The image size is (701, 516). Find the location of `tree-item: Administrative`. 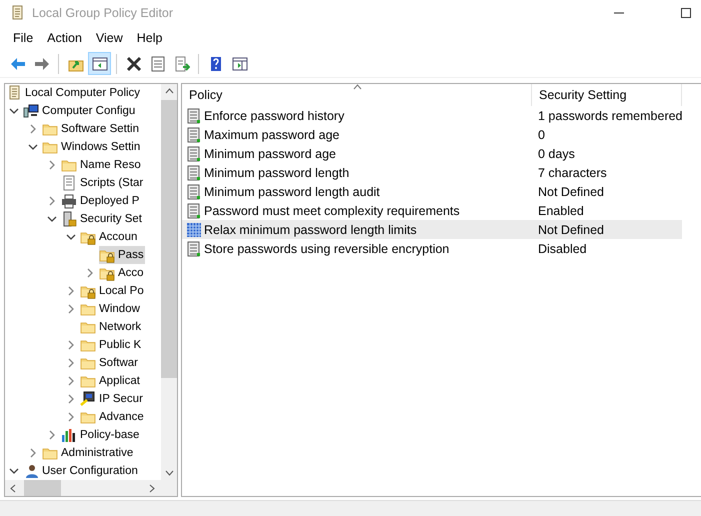

tree-item: Administrative is located at coordinates (88, 453).